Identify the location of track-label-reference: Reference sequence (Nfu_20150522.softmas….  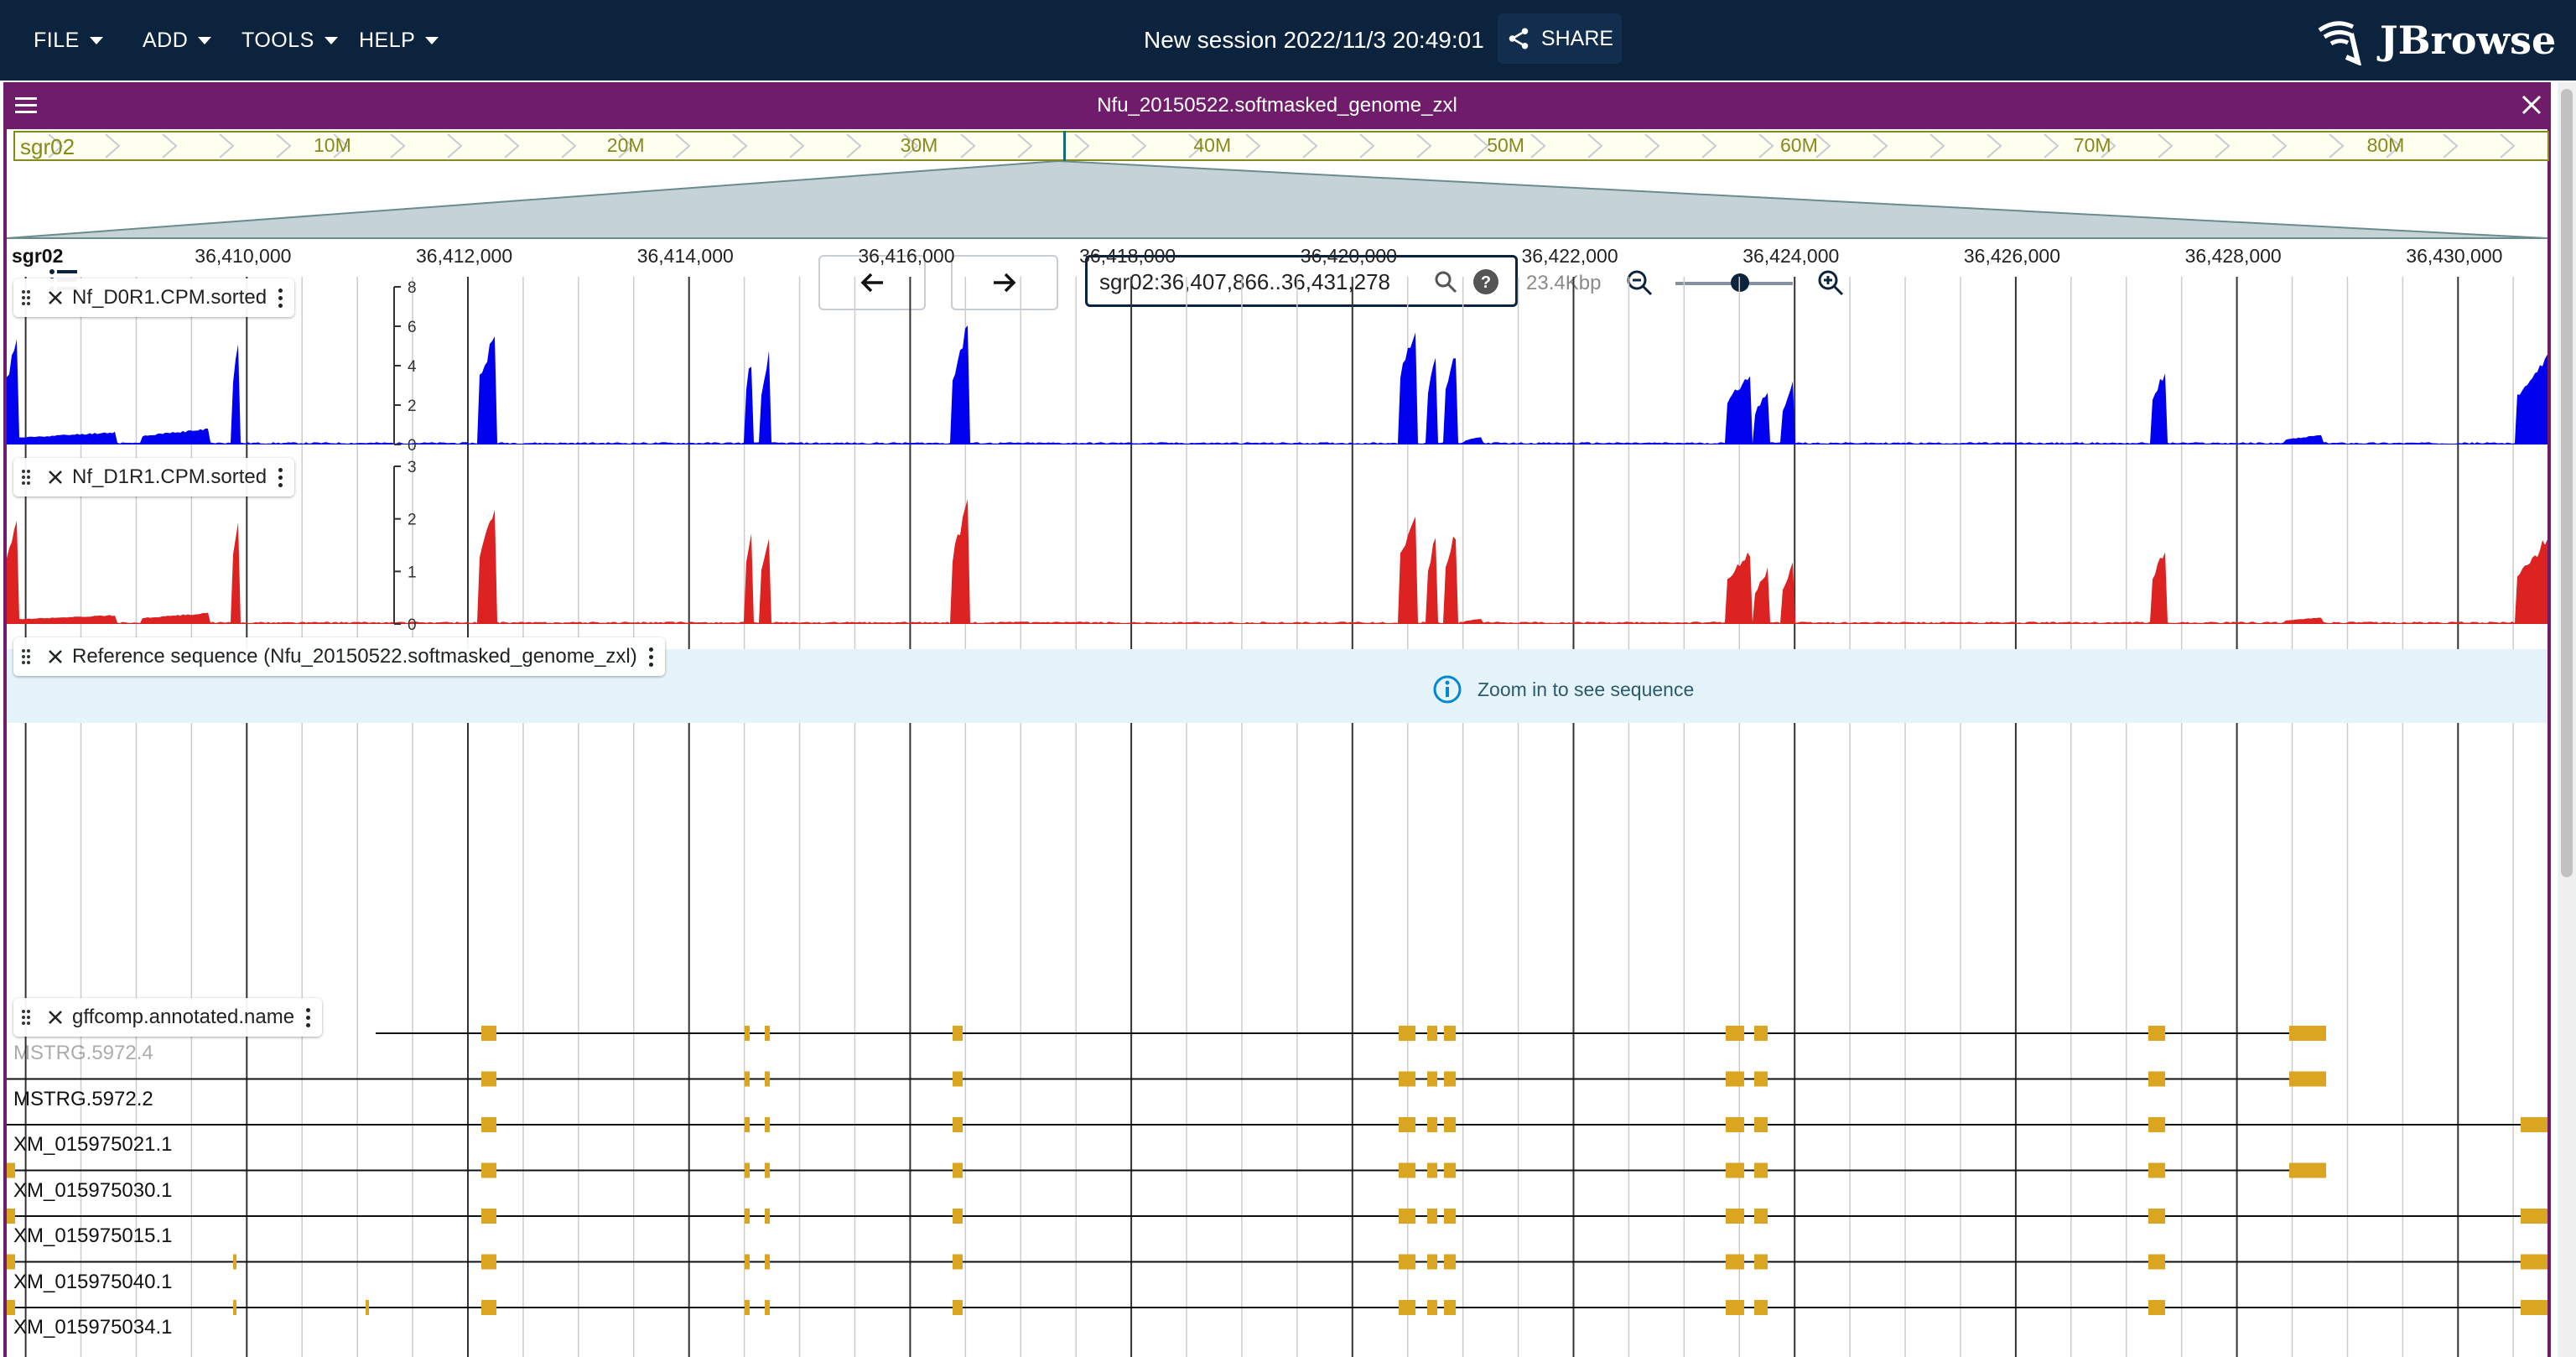
(339, 656).